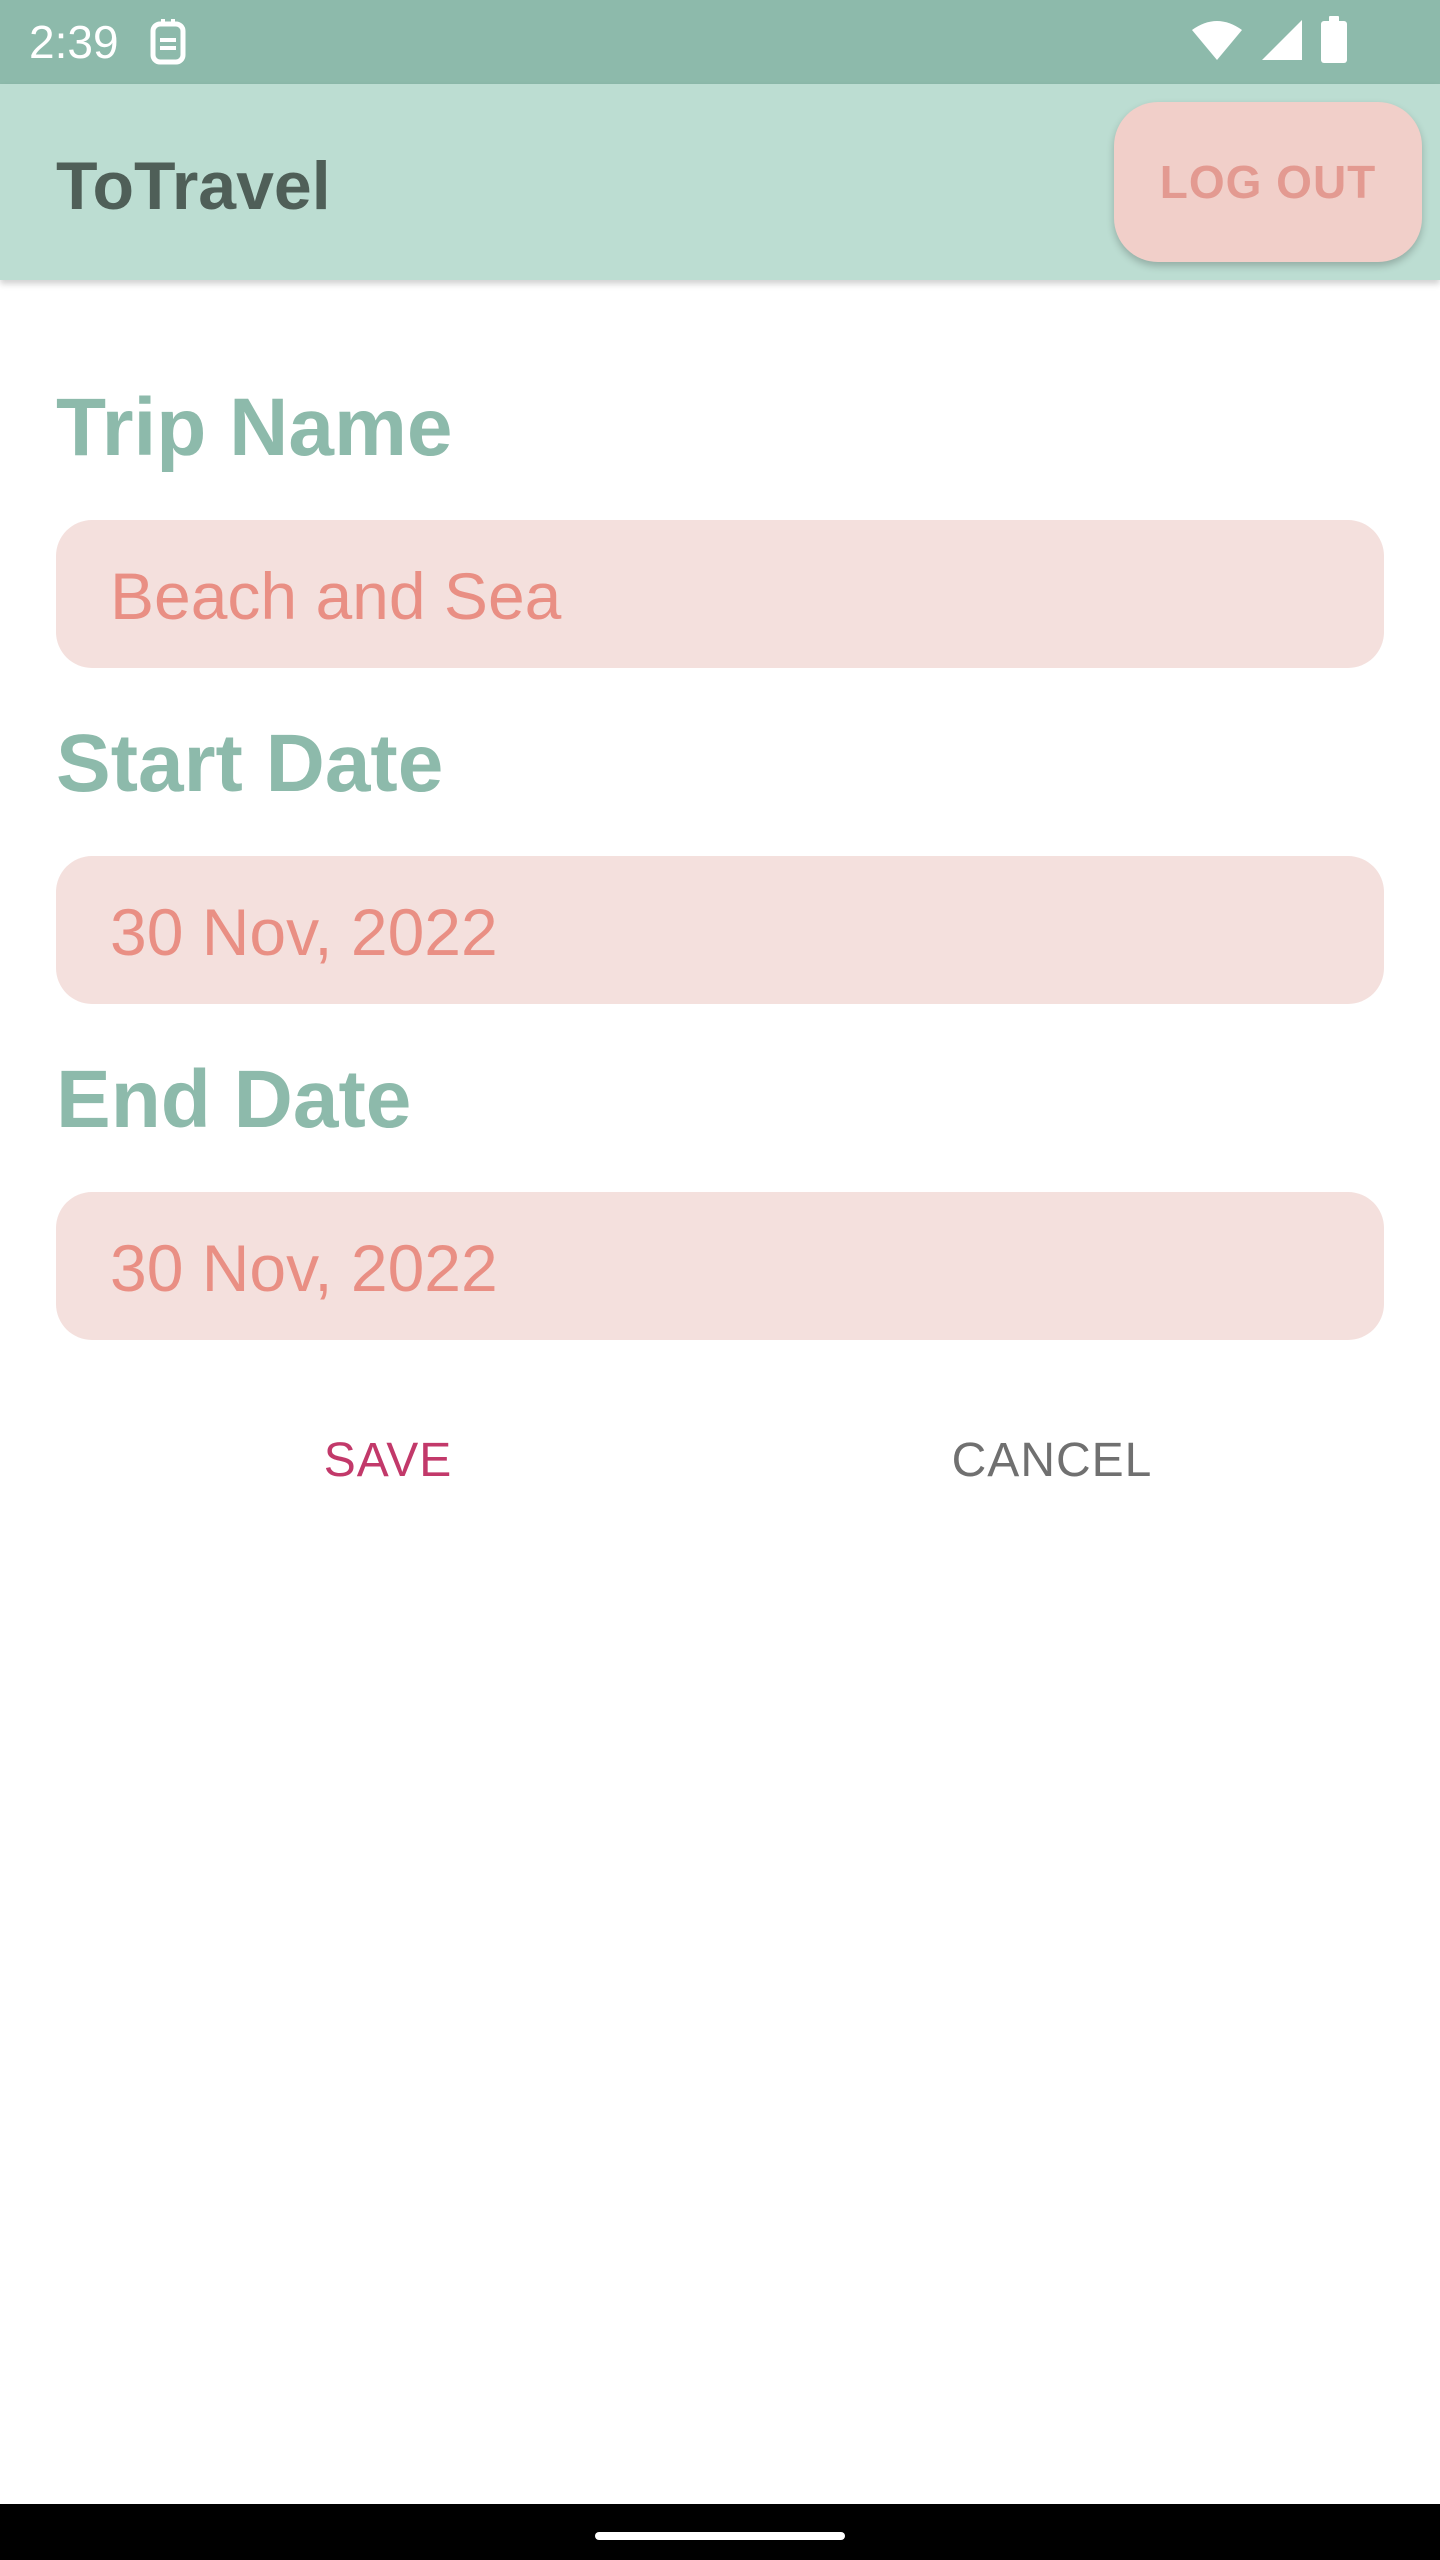 This screenshot has height=2560, width=1440. I want to click on status-time: 2:39, so click(74, 42).